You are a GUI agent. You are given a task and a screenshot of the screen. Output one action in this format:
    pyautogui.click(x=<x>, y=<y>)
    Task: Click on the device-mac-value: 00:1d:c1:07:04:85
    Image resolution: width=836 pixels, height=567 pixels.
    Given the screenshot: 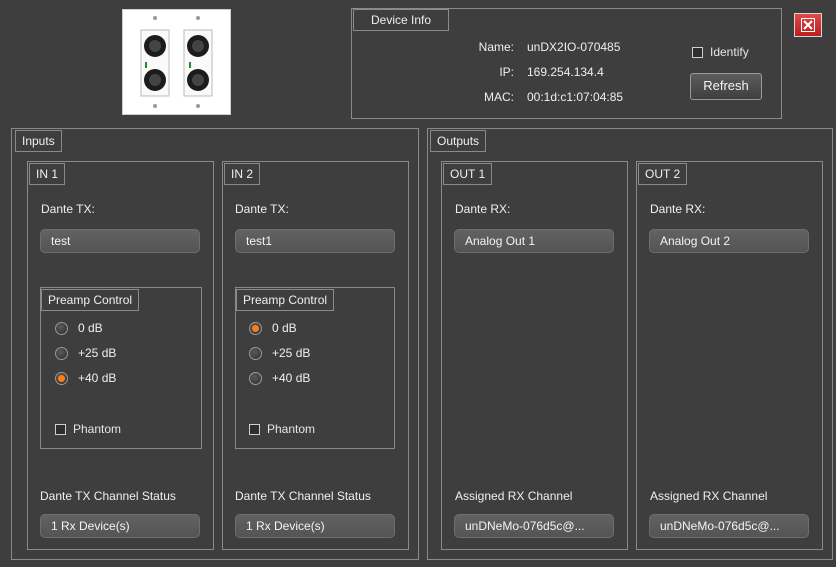 What is the action you would take?
    pyautogui.click(x=575, y=97)
    